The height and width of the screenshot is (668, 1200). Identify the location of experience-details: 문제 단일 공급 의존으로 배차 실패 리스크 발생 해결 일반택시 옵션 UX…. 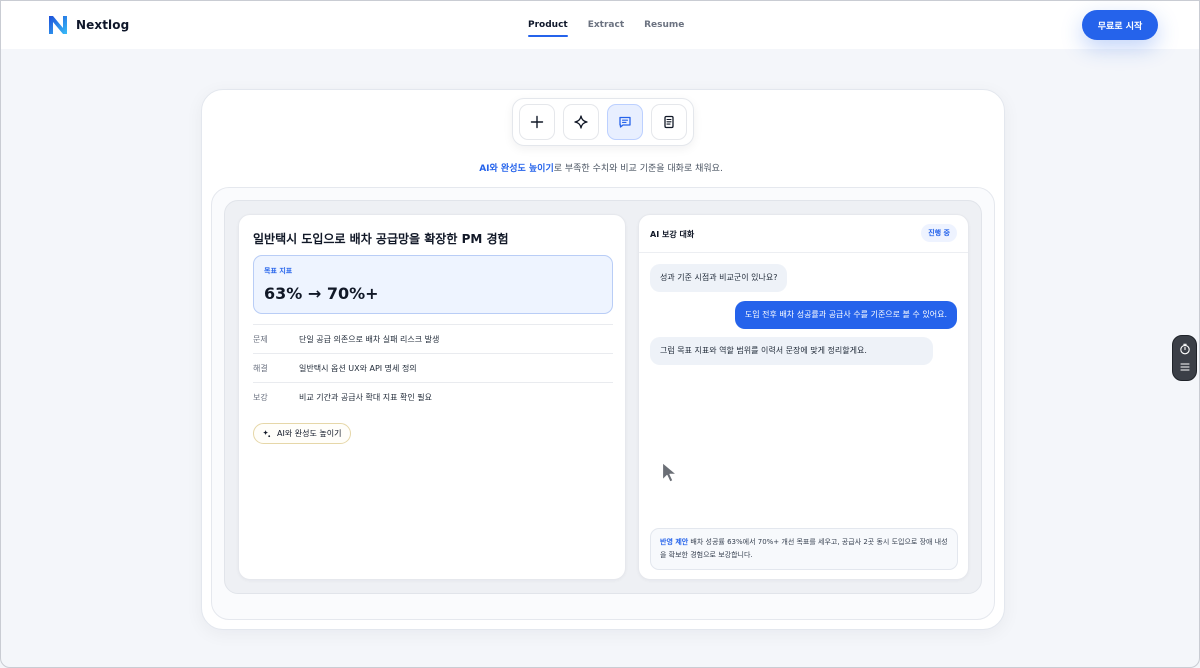
(433, 367).